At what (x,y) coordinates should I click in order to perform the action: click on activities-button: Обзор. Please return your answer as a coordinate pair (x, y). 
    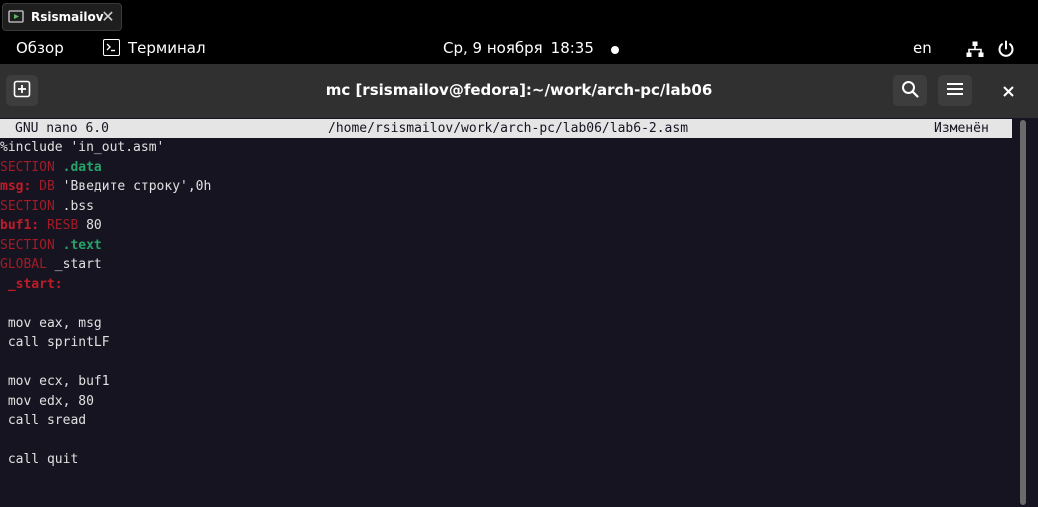
    Looking at the image, I should click on (40, 48).